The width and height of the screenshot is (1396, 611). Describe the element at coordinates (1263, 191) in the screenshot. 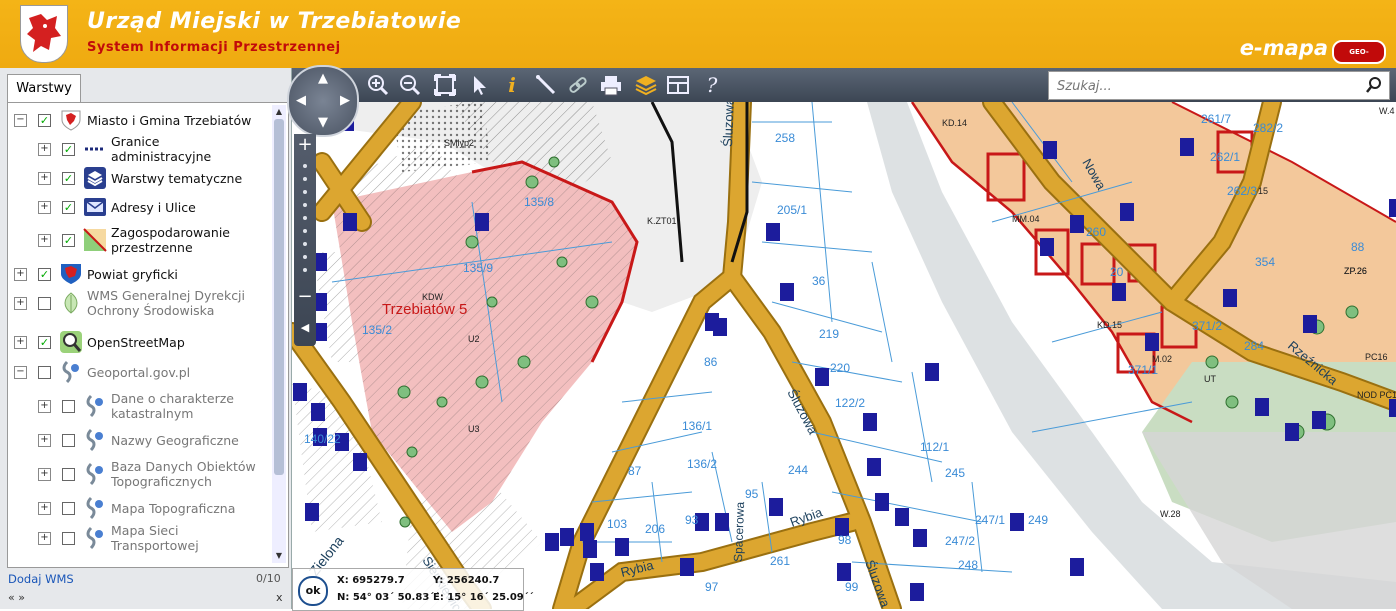

I see `parcel-number: 15` at that location.